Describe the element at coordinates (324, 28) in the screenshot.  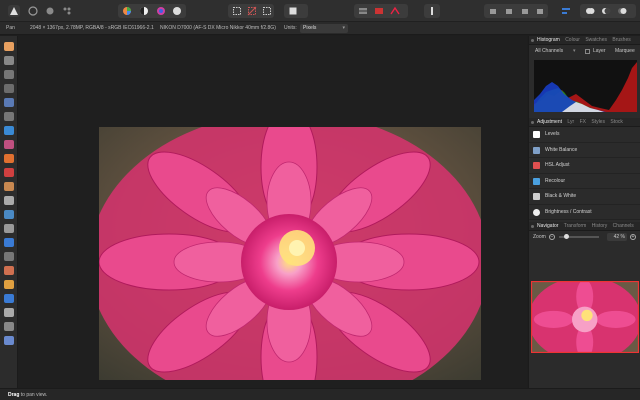
I see `units-select: Pixels ▾` at that location.